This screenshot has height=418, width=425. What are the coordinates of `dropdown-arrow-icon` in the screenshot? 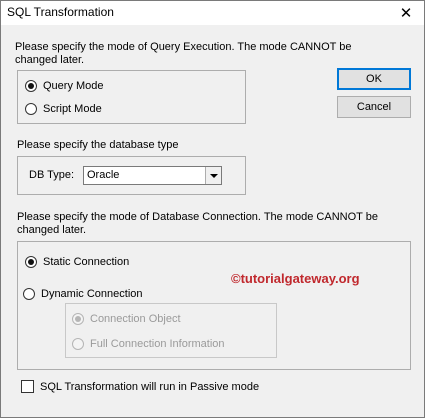 It's located at (213, 175).